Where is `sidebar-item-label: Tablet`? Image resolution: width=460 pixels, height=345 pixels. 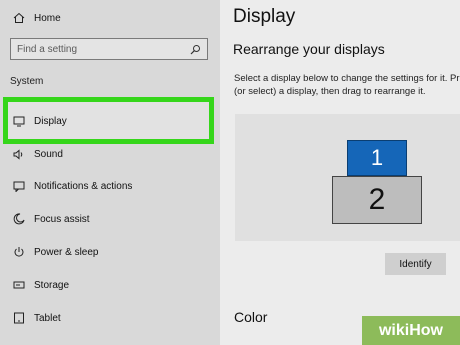 sidebar-item-label: Tablet is located at coordinates (47, 318).